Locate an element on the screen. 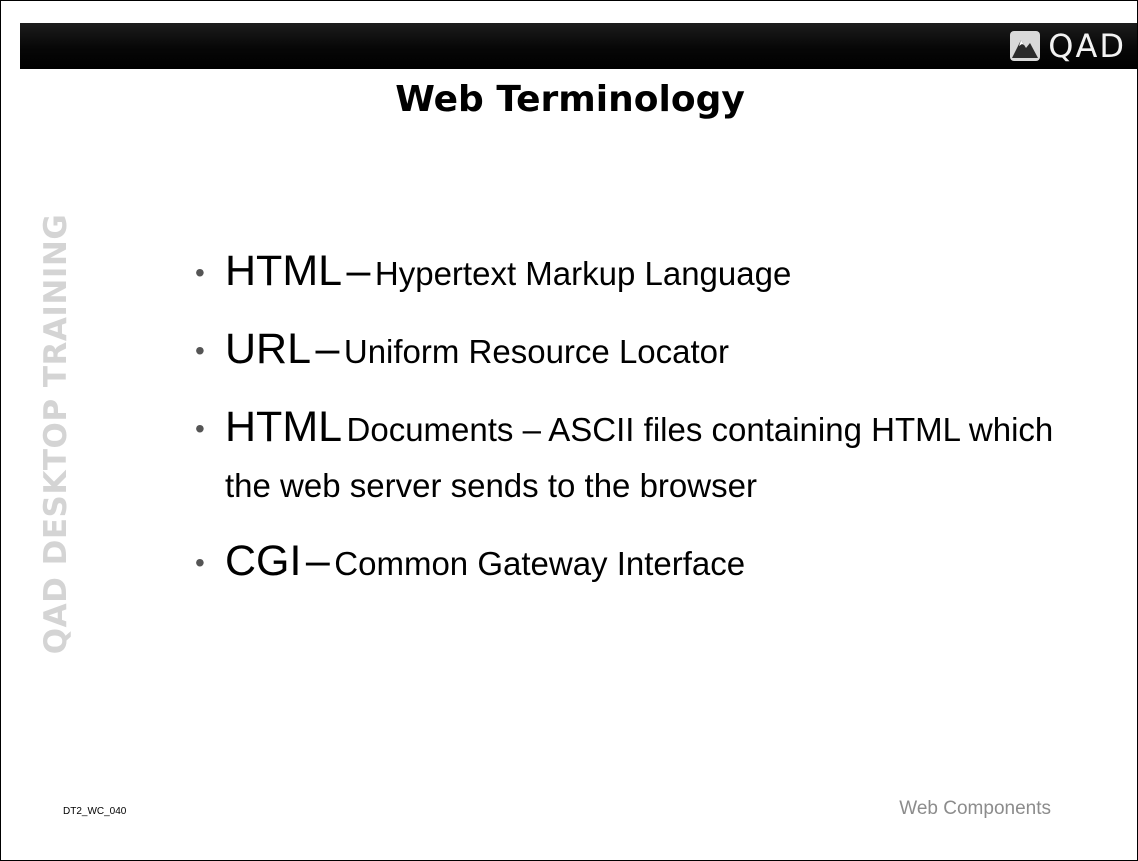 The width and height of the screenshot is (1138, 861). qad-mountain-logo-icon is located at coordinates (1025, 46).